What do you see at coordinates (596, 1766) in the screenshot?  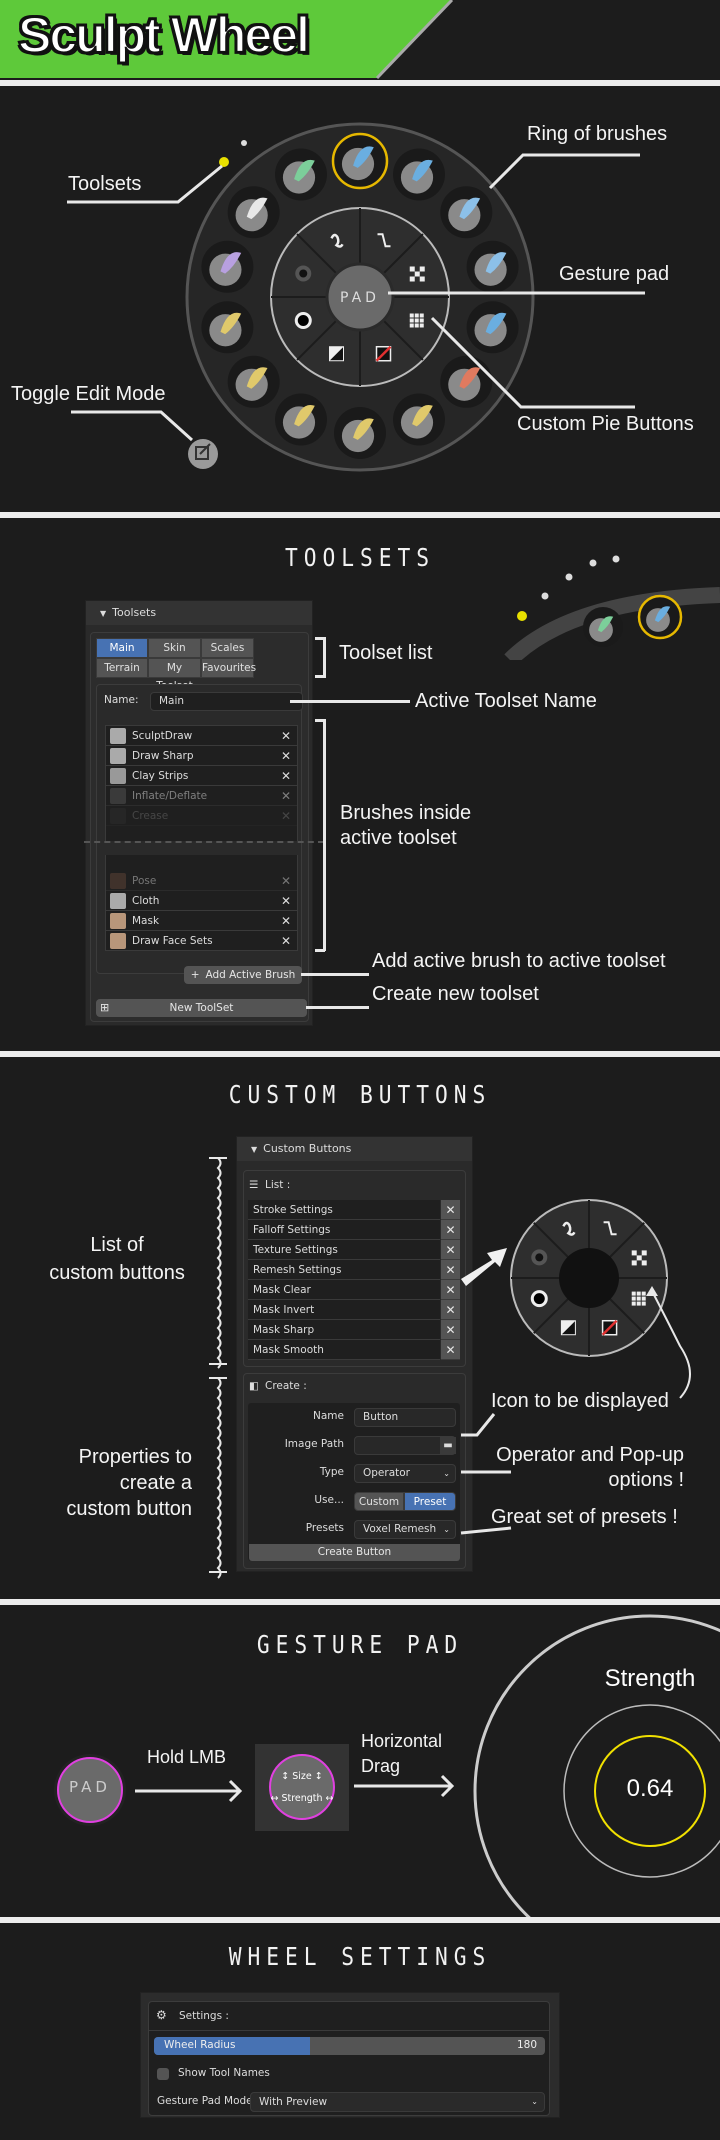 I see `radius-preview-outer` at bounding box center [596, 1766].